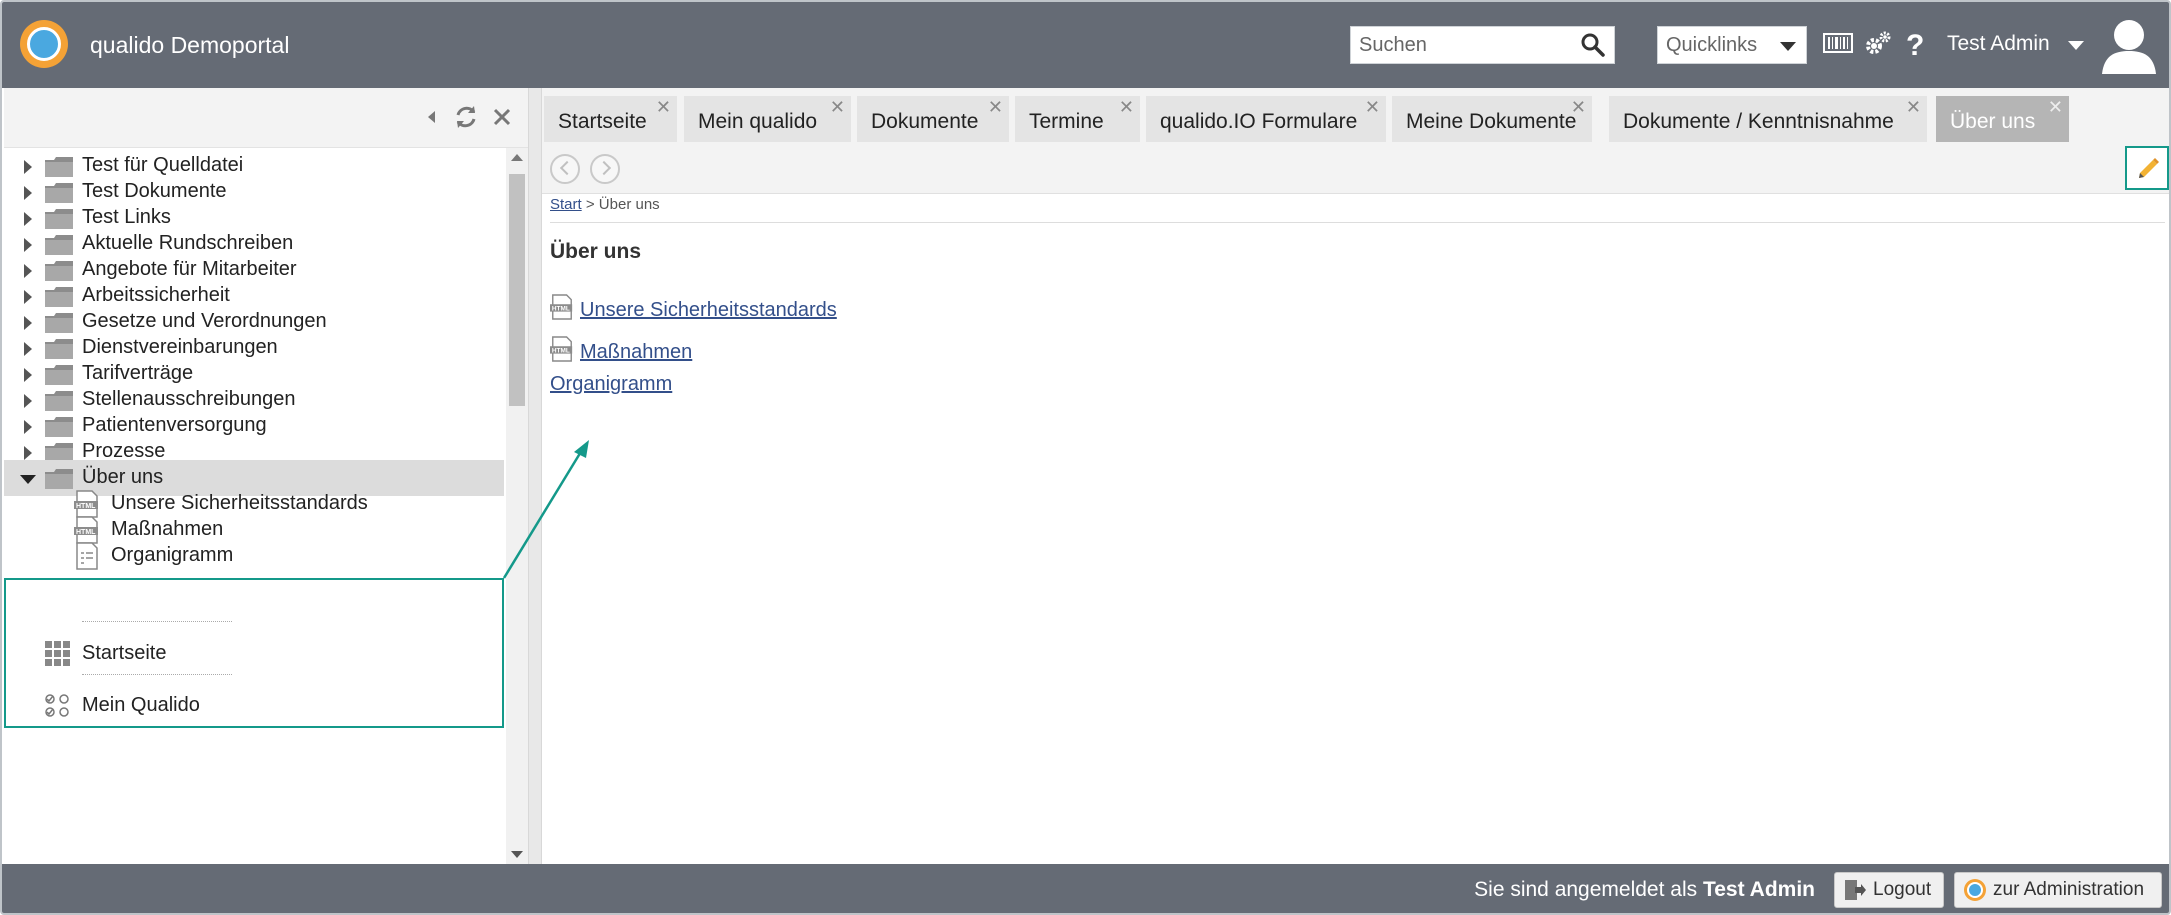 The width and height of the screenshot is (2171, 915). Describe the element at coordinates (517, 157) in the screenshot. I see `scroll-up-icon` at that location.